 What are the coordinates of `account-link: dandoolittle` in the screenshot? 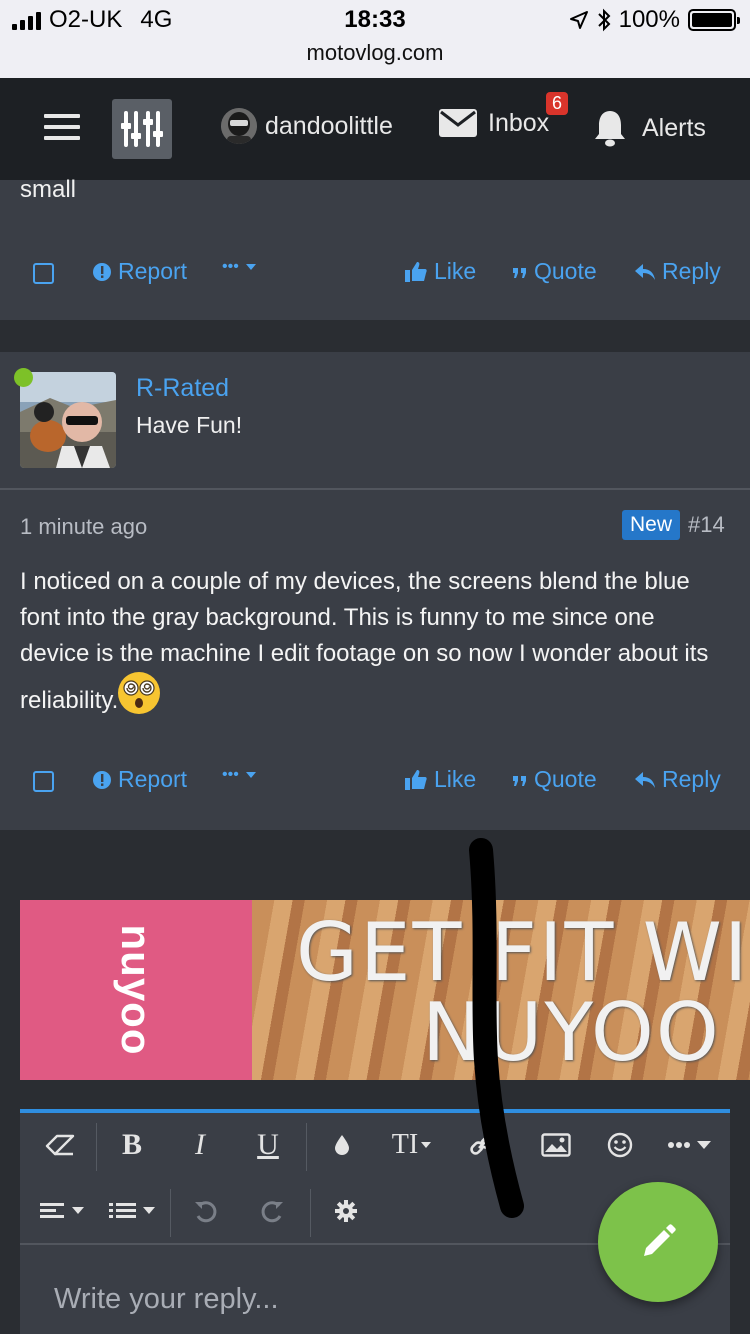 It's located at (307, 126).